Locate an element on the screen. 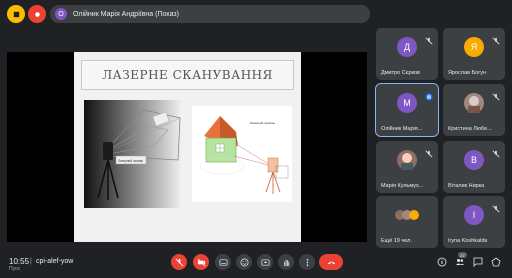  emoji-button is located at coordinates (244, 262).